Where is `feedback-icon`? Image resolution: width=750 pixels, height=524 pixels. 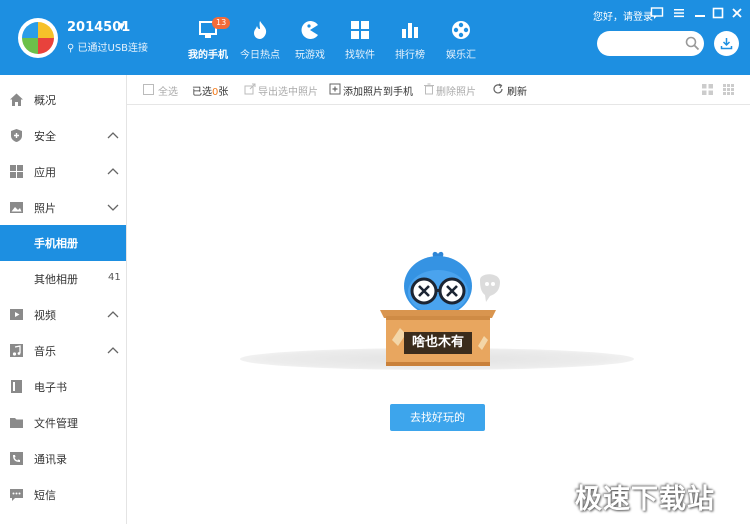 feedback-icon is located at coordinates (657, 13).